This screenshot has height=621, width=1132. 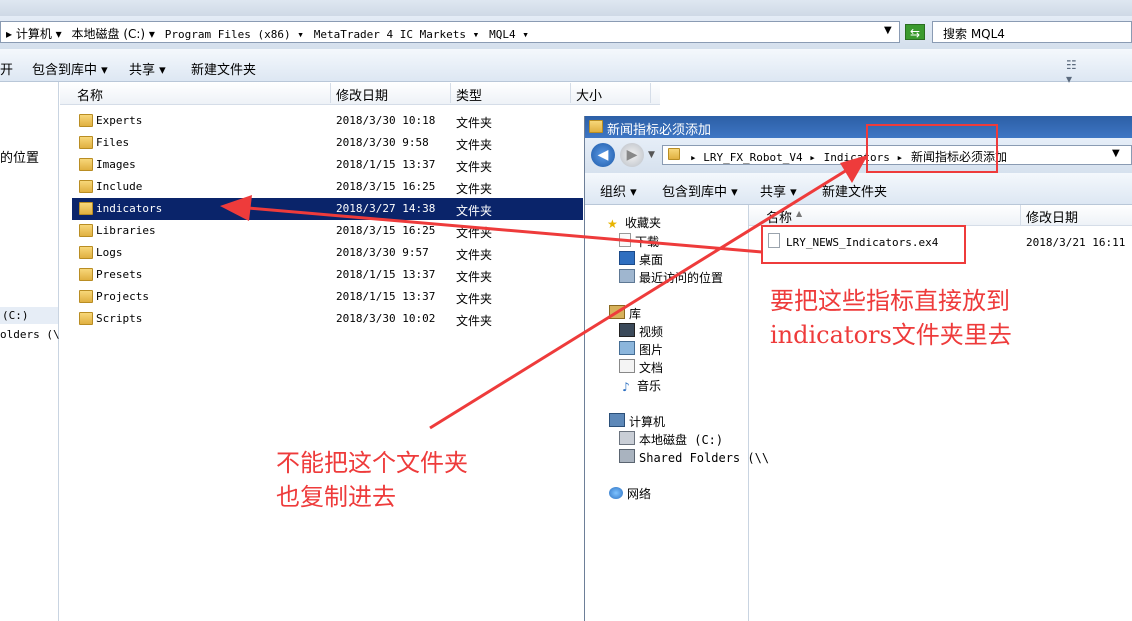 I want to click on arrow-line-to-indicators, so click(x=505, y=230).